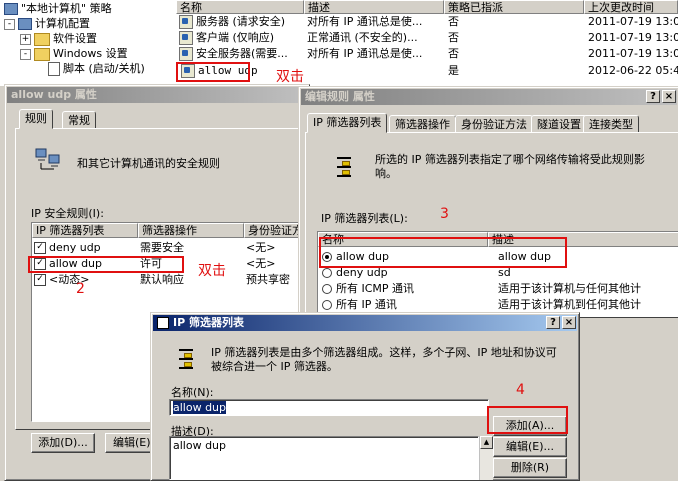 The height and width of the screenshot is (481, 678). I want to click on policy-row-allow-udp: allow udp 是 2012-06-22 05:42, so click(427, 71).